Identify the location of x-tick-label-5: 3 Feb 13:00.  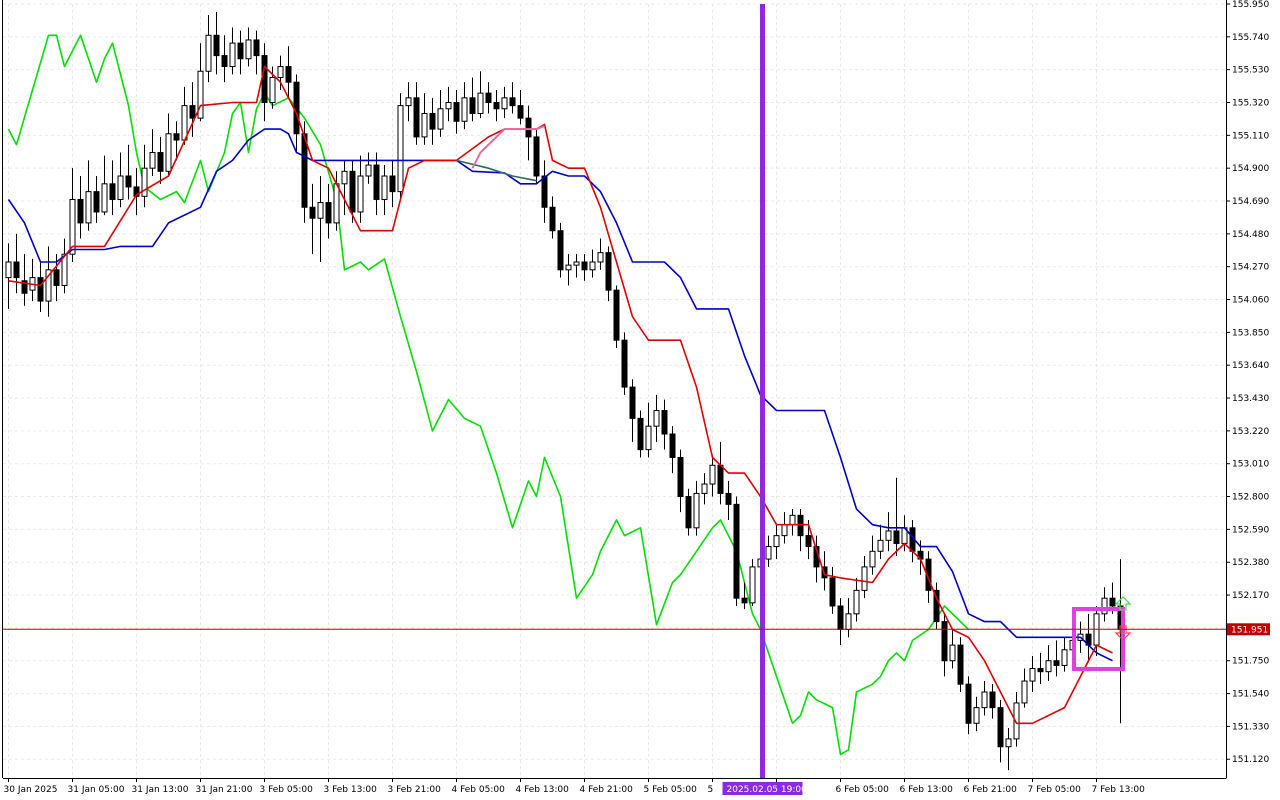
(351, 790).